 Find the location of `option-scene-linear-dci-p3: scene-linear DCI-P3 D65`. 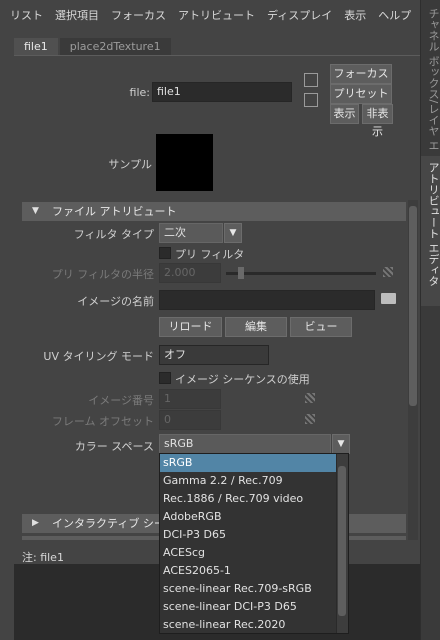

option-scene-linear-dci-p3: scene-linear DCI-P3 D65 is located at coordinates (254, 607).